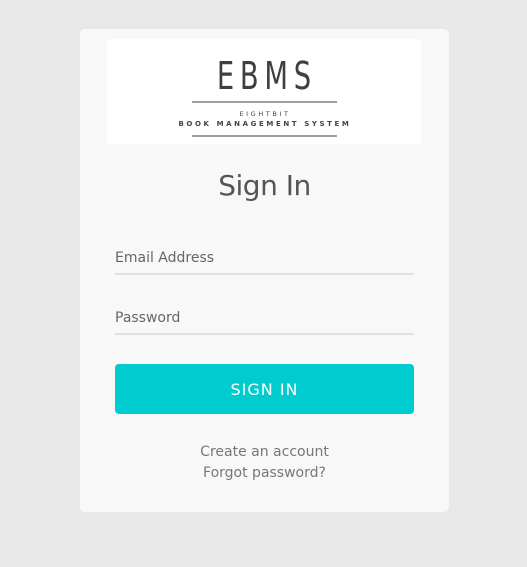  What do you see at coordinates (265, 114) in the screenshot?
I see `logo-subtitle-line1: EIGHTBIT` at bounding box center [265, 114].